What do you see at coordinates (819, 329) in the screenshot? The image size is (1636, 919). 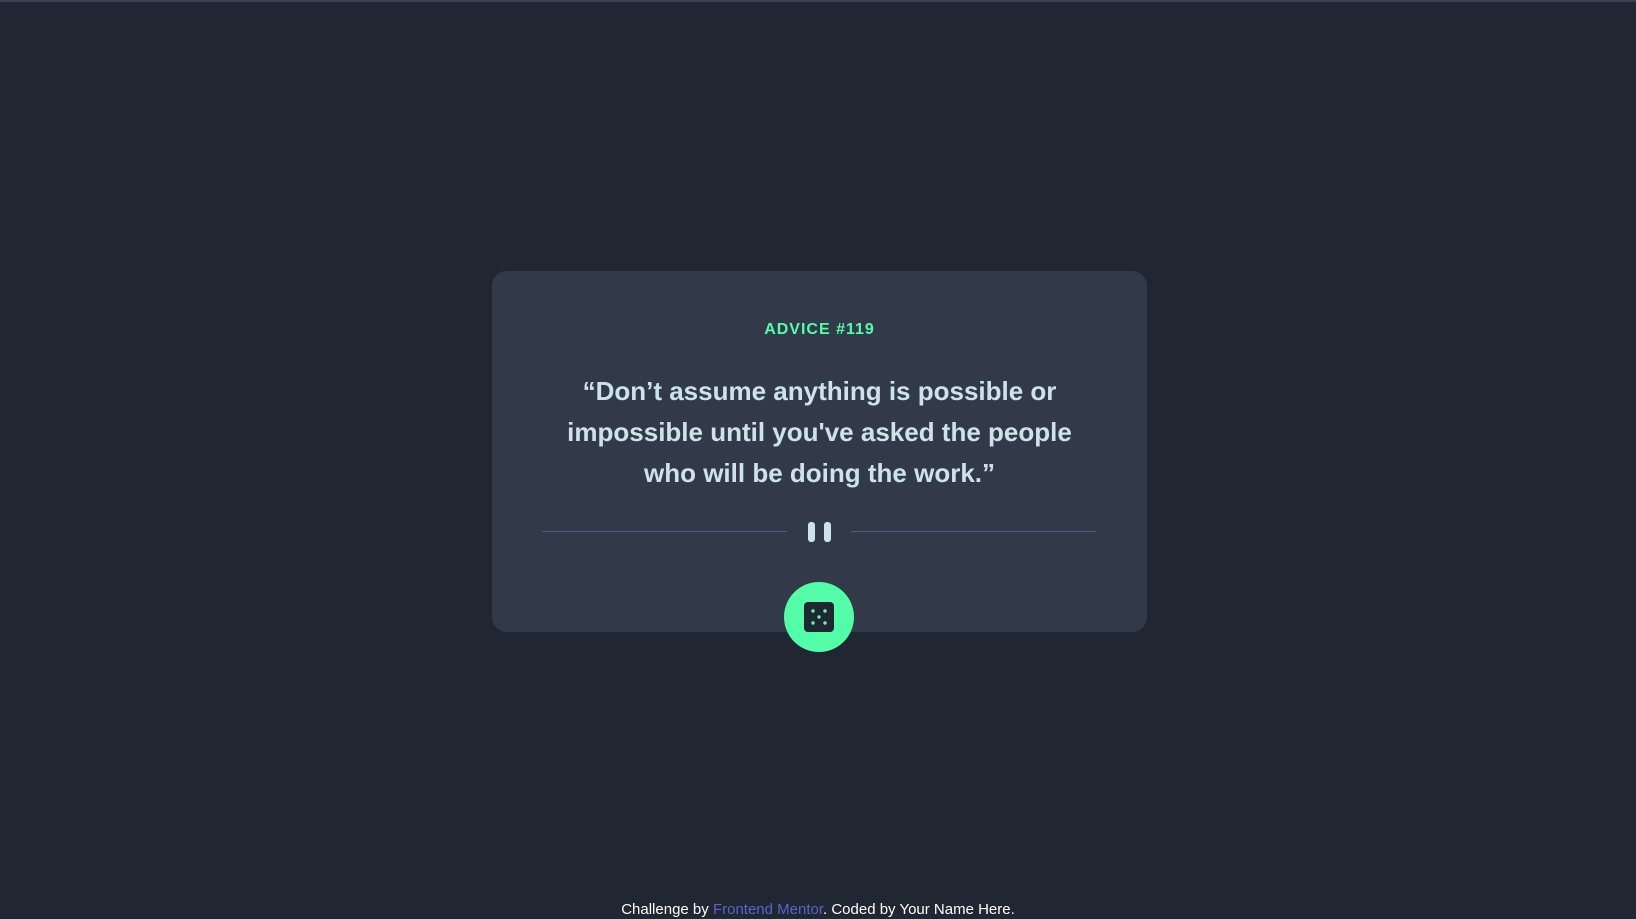 I see `advice-number: ADVICE #119` at bounding box center [819, 329].